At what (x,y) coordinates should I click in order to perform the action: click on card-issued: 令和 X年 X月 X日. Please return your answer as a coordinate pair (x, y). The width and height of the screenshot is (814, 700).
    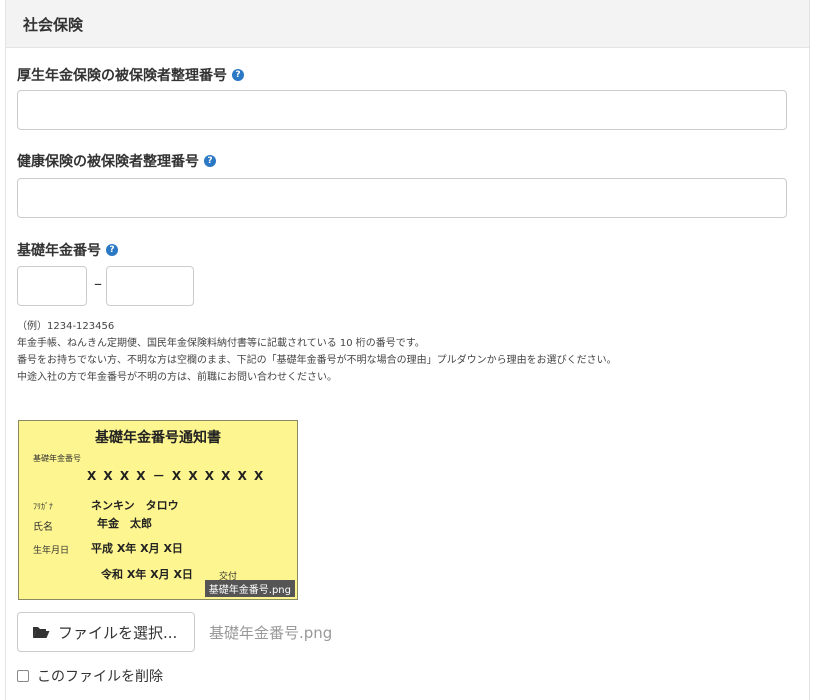
    Looking at the image, I should click on (147, 574).